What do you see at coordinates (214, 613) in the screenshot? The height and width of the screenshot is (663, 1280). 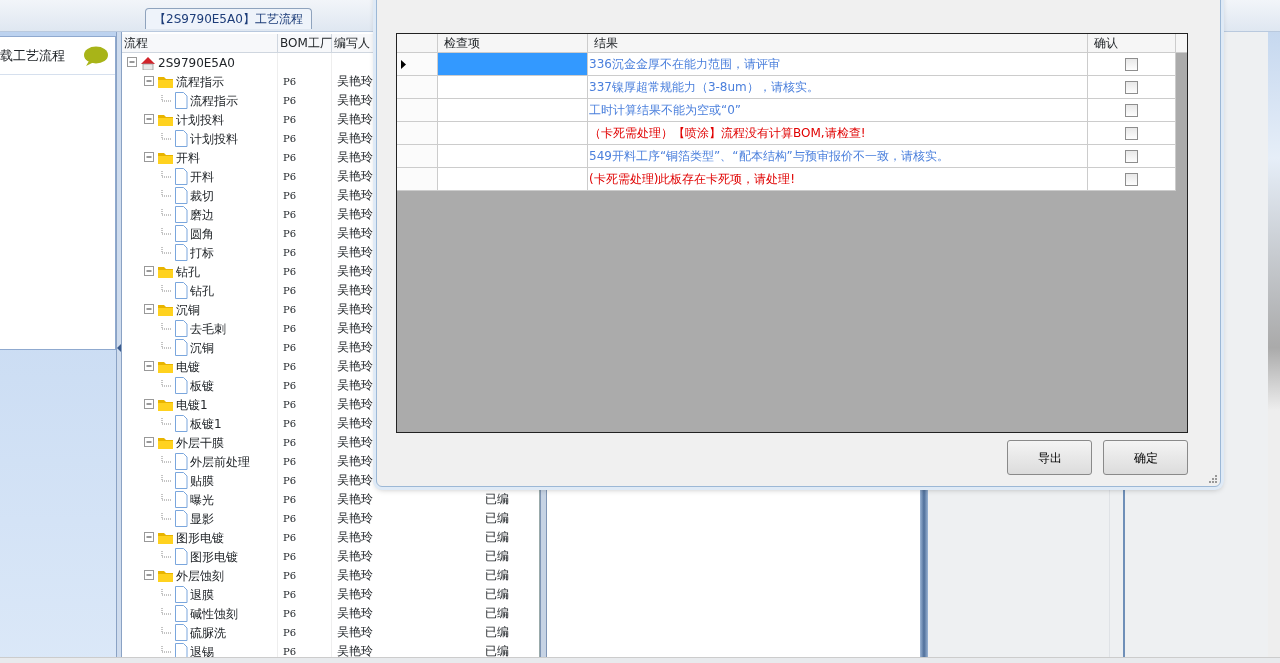 I see `tree-node-label: 碱性蚀刻` at bounding box center [214, 613].